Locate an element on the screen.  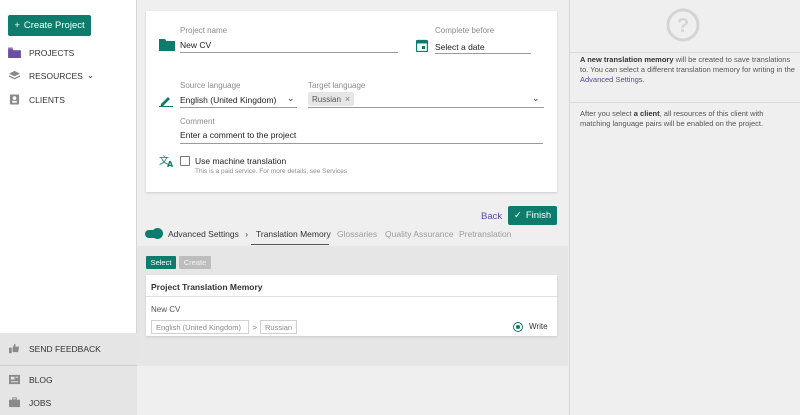
thumbs-icon is located at coordinates (14, 348).